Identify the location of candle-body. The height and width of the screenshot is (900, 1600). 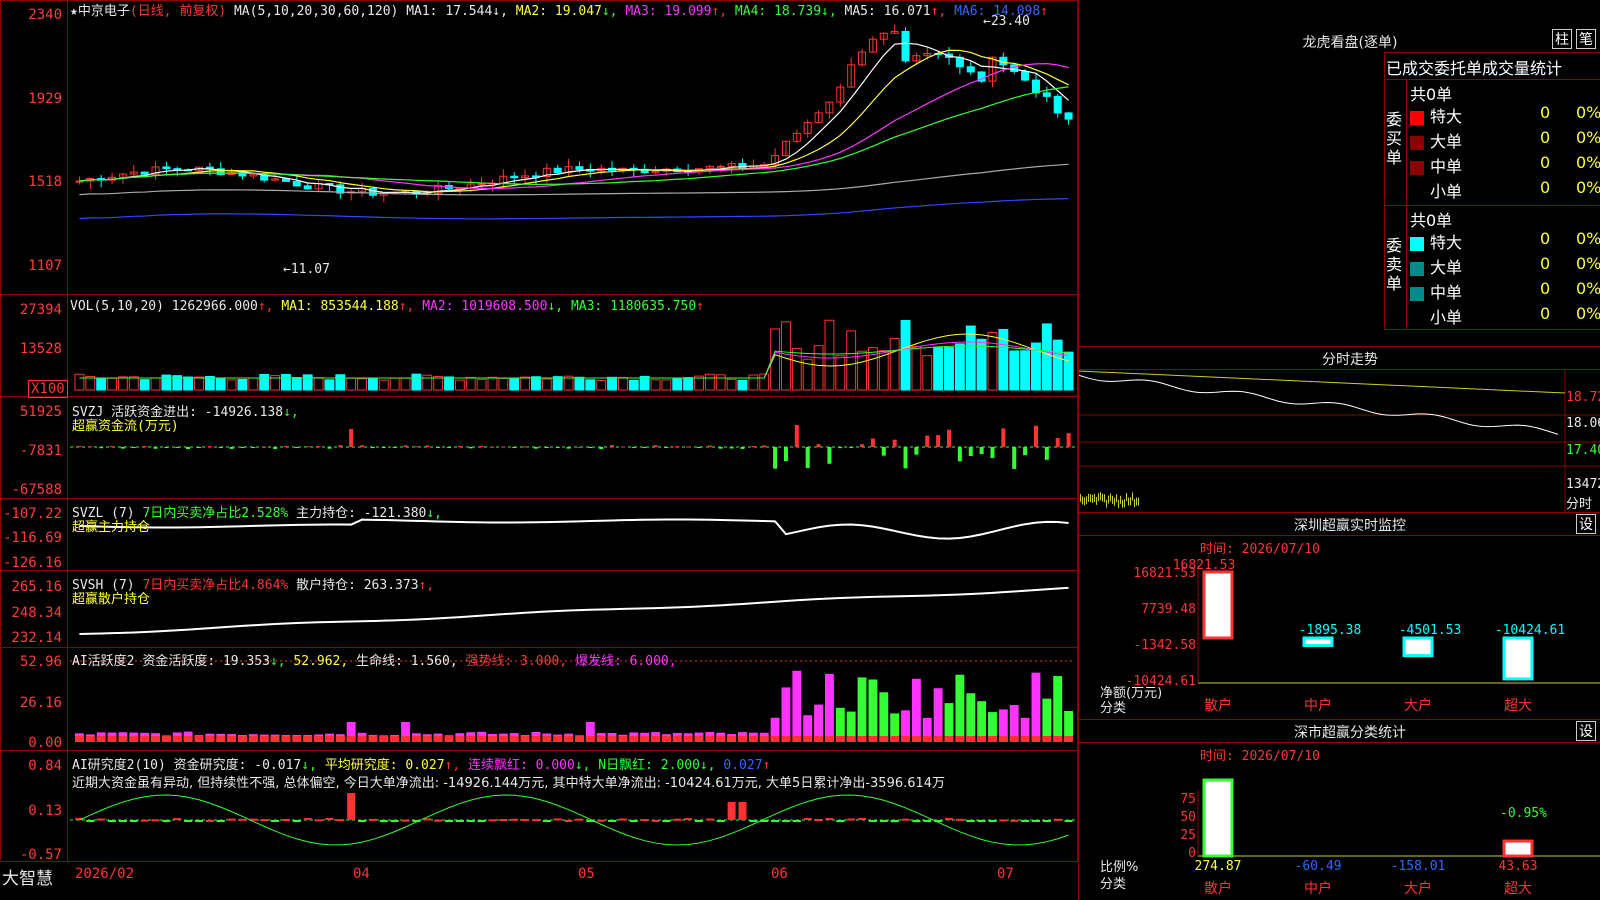
(970, 69).